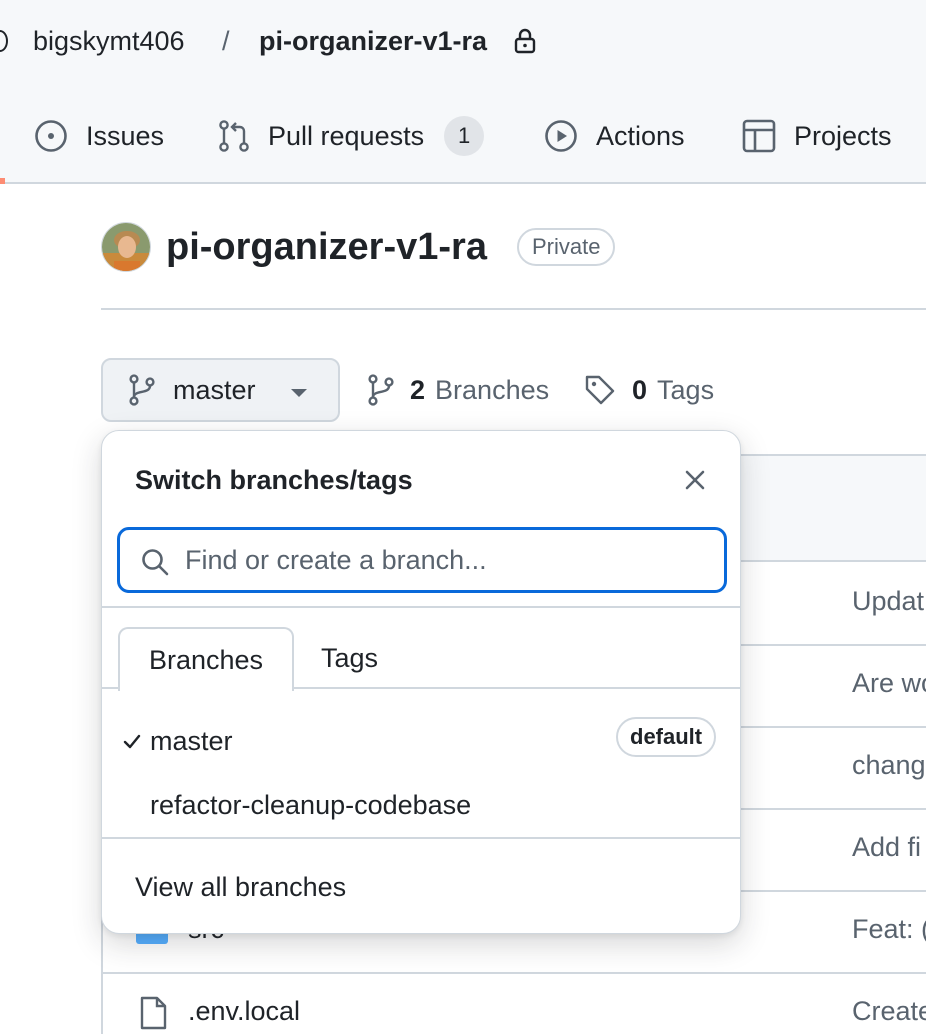 The image size is (926, 1034). I want to click on selected-tab-underline, so click(2, 181).